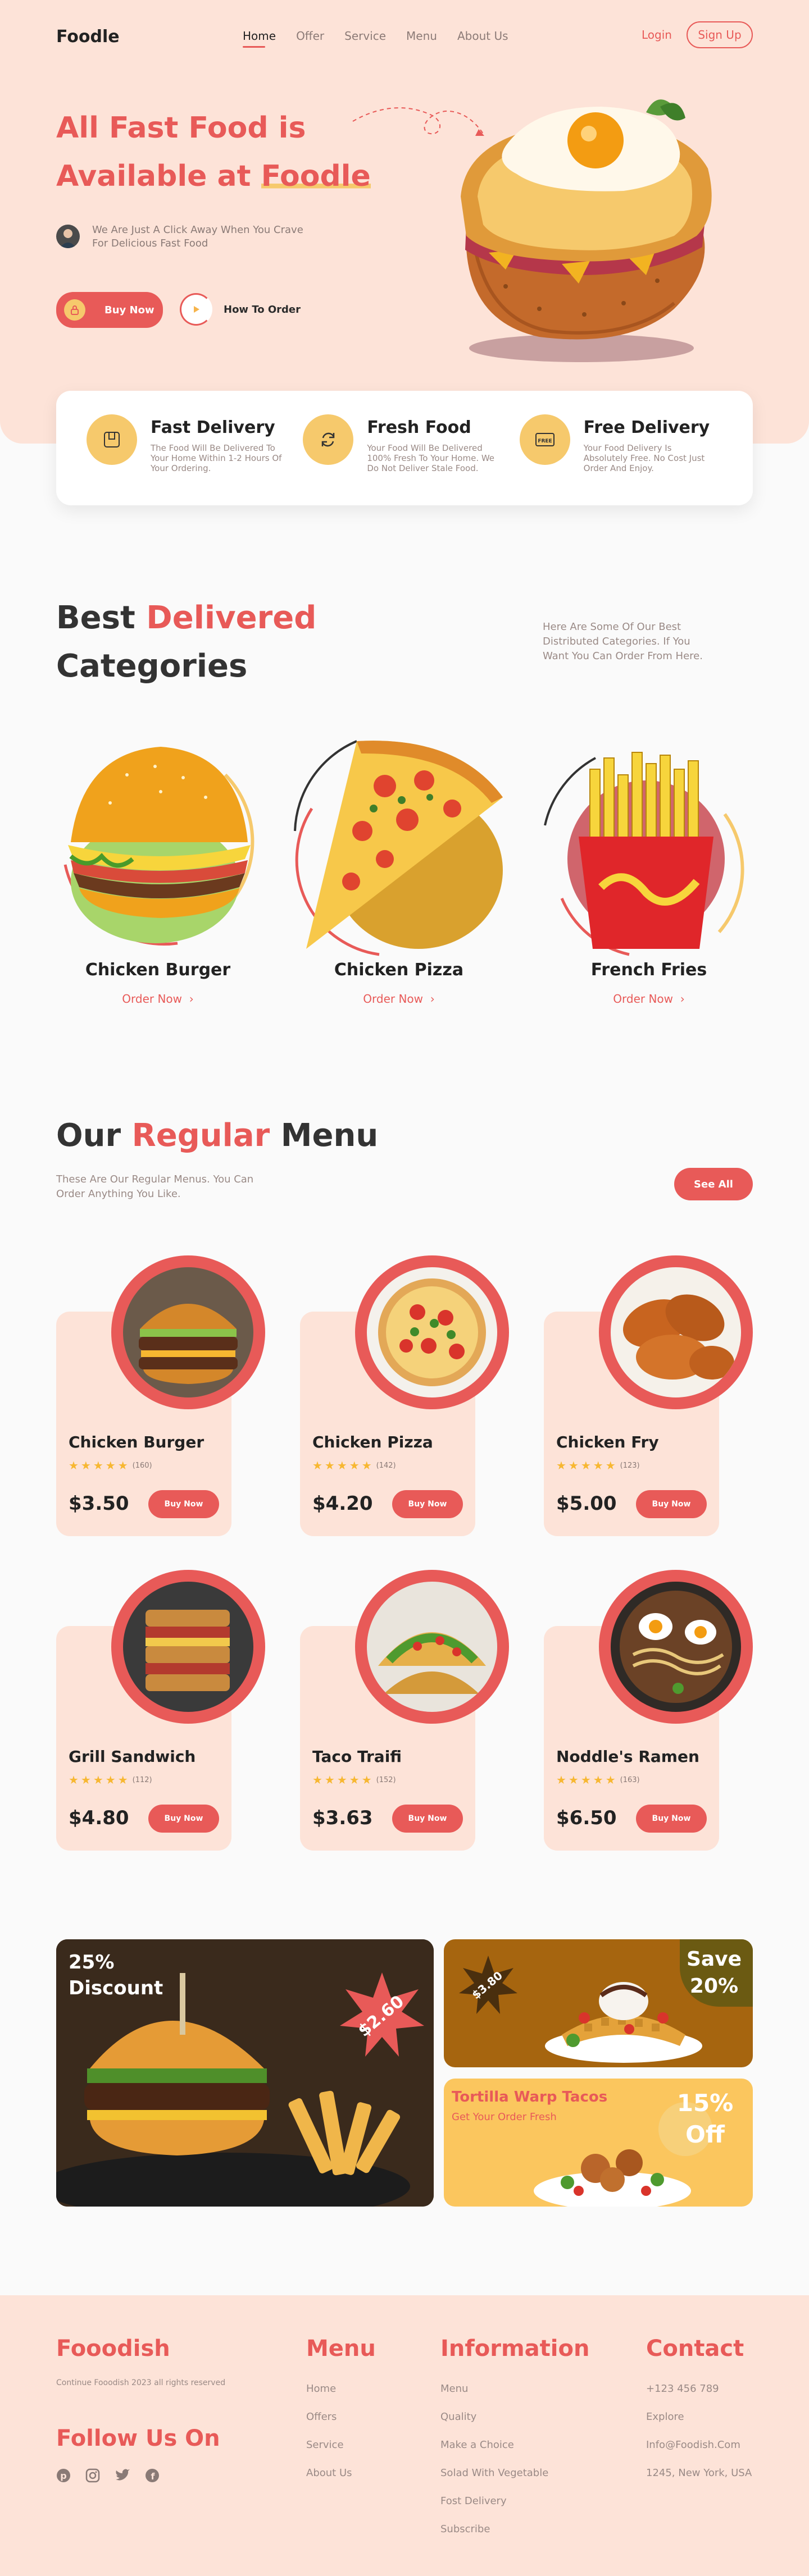 The width and height of the screenshot is (809, 2576). I want to click on promo-discount-banner: 25% Discount $2.60, so click(245, 2073).